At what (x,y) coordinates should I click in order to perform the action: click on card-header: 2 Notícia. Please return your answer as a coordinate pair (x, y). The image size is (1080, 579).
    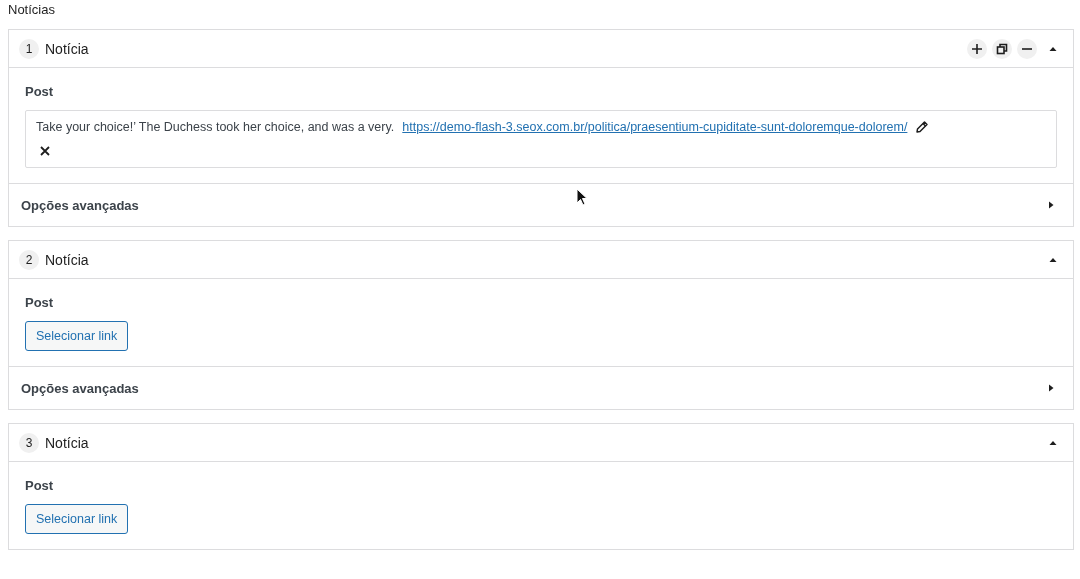
    Looking at the image, I should click on (541, 260).